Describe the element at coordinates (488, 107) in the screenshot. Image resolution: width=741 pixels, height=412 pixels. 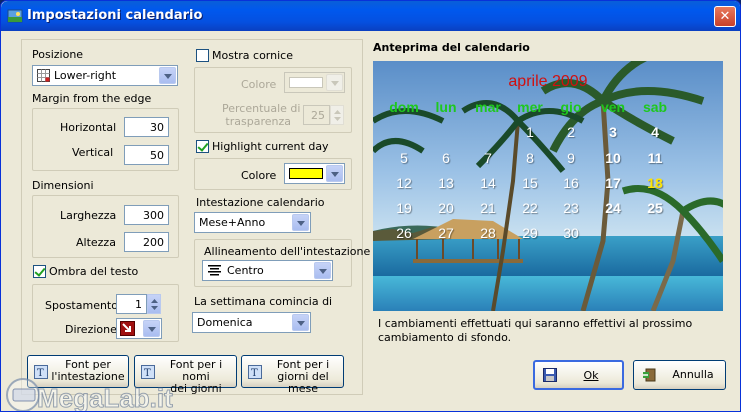
I see `day-name-mar: mar` at that location.